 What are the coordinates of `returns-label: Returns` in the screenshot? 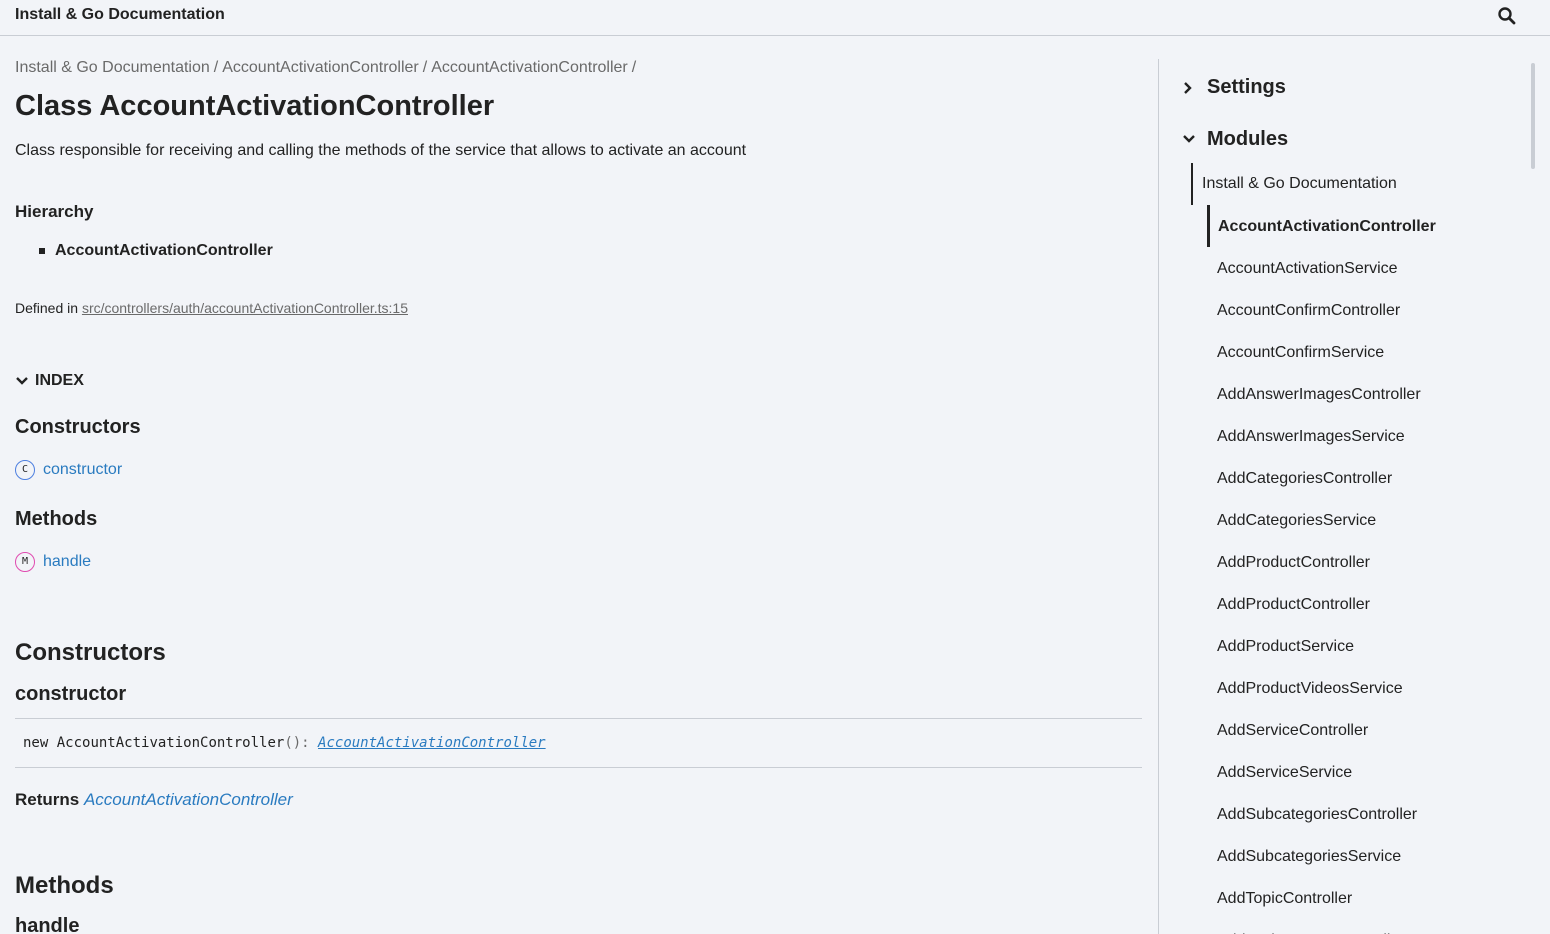 It's located at (47, 799).